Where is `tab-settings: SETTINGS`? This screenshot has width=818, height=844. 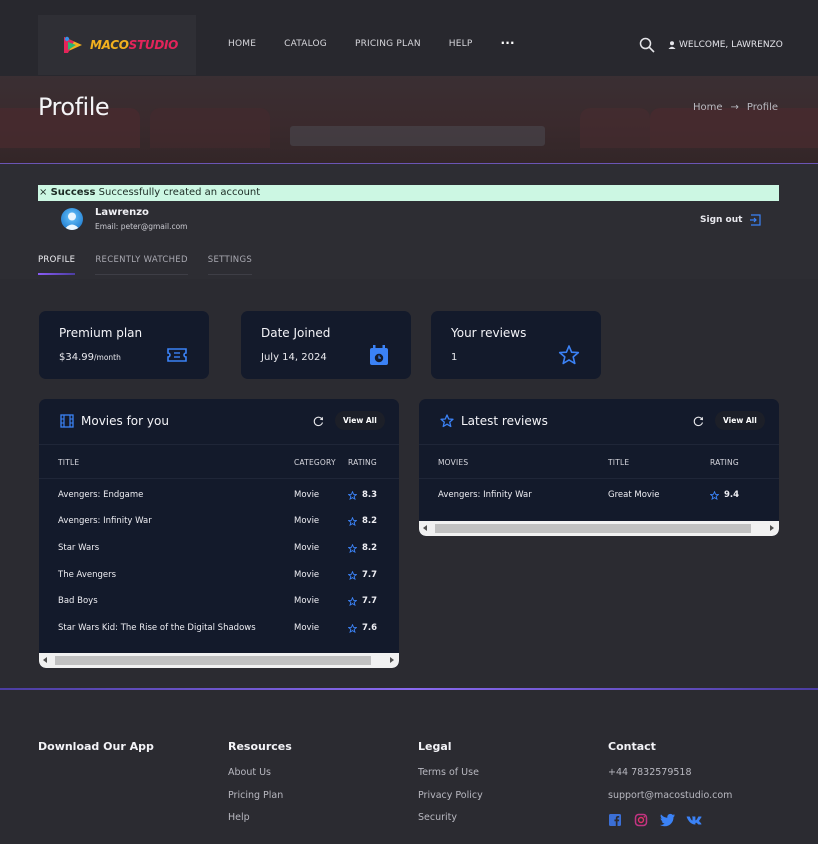 tab-settings: SETTINGS is located at coordinates (230, 265).